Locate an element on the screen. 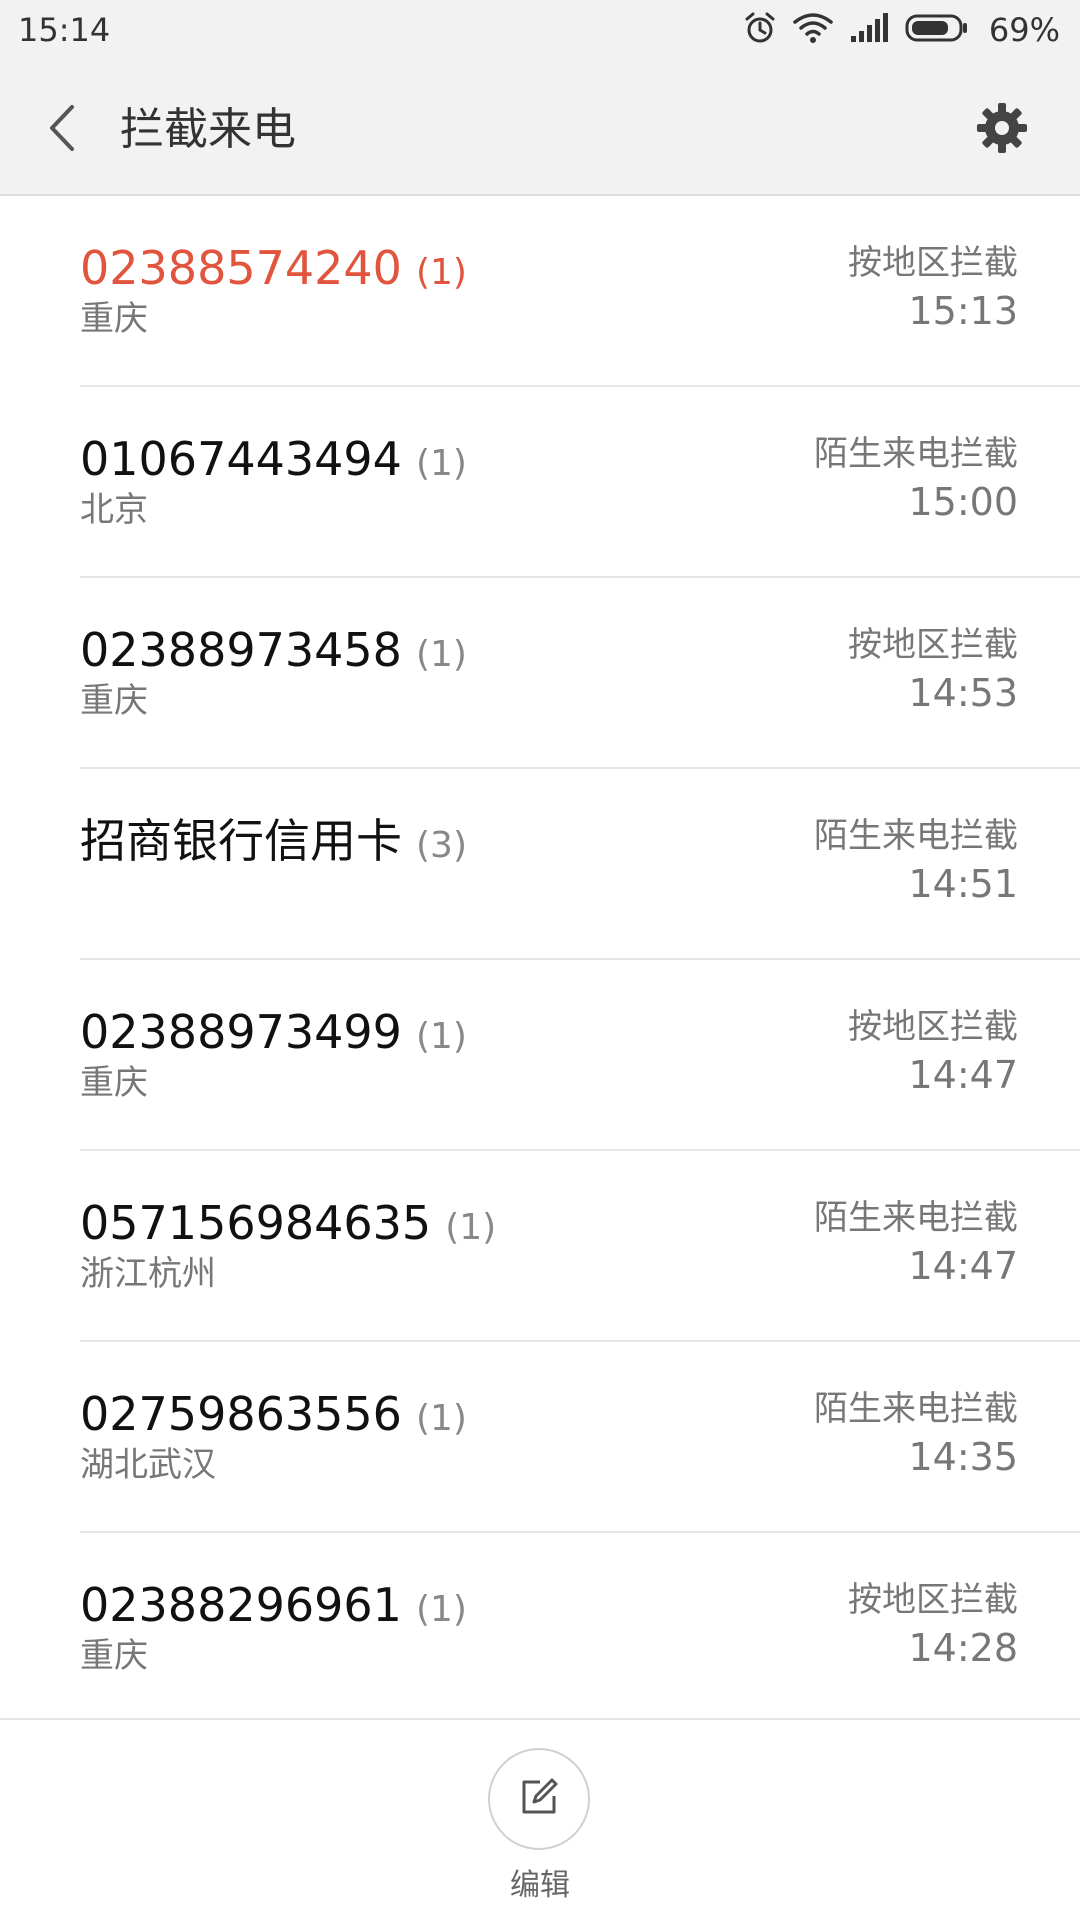 Image resolution: width=1080 pixels, height=1920 pixels. call-row-right: 按地区拦截 14:53 is located at coordinates (933, 670).